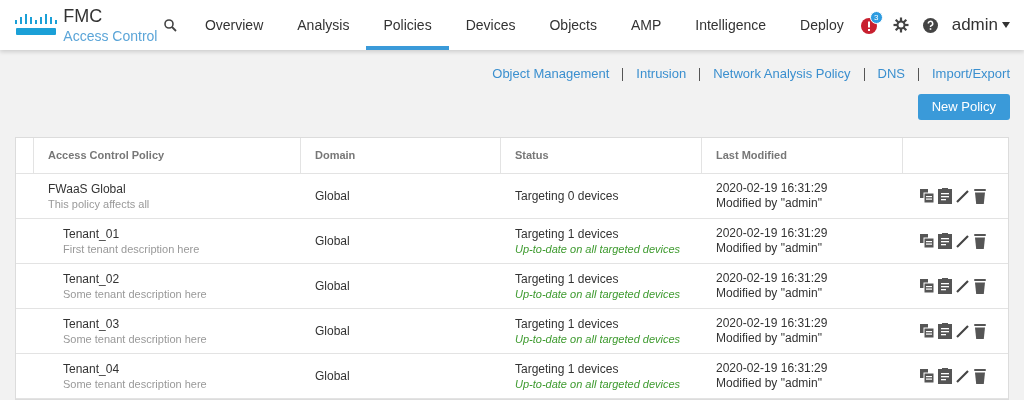  Describe the element at coordinates (110, 36) in the screenshot. I see `product-subtitle: Access Control` at that location.